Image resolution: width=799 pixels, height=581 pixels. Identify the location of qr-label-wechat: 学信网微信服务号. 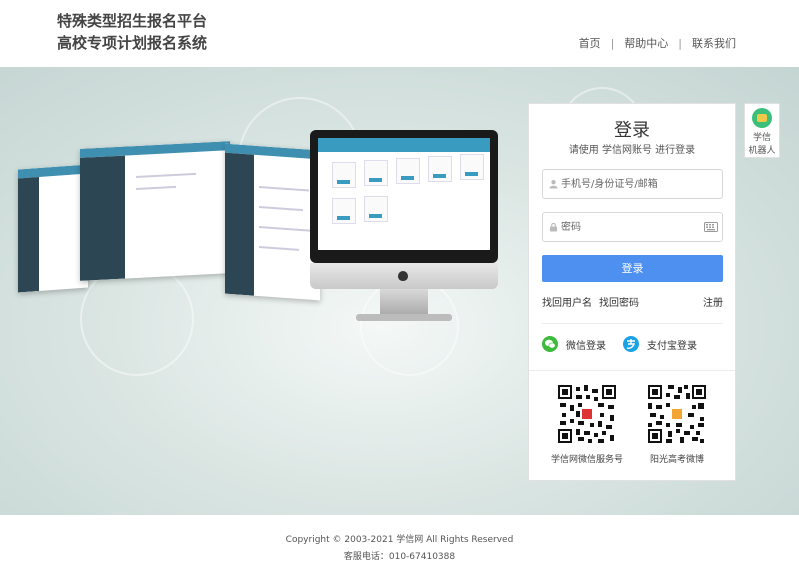
(586, 460).